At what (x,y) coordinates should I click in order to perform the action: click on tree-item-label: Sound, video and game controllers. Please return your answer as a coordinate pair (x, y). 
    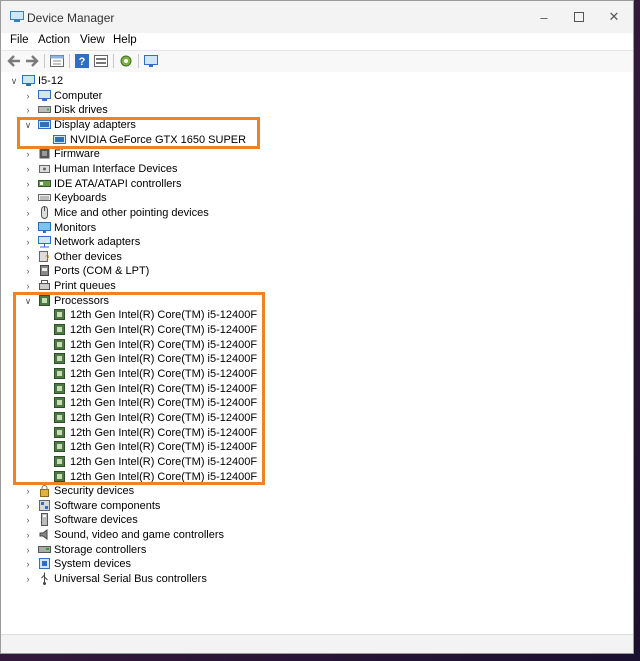
    Looking at the image, I should click on (139, 535).